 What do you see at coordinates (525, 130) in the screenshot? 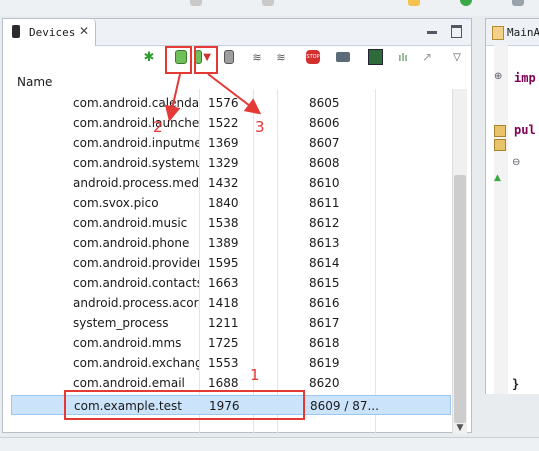
I see `editor-code-line: pul` at bounding box center [525, 130].